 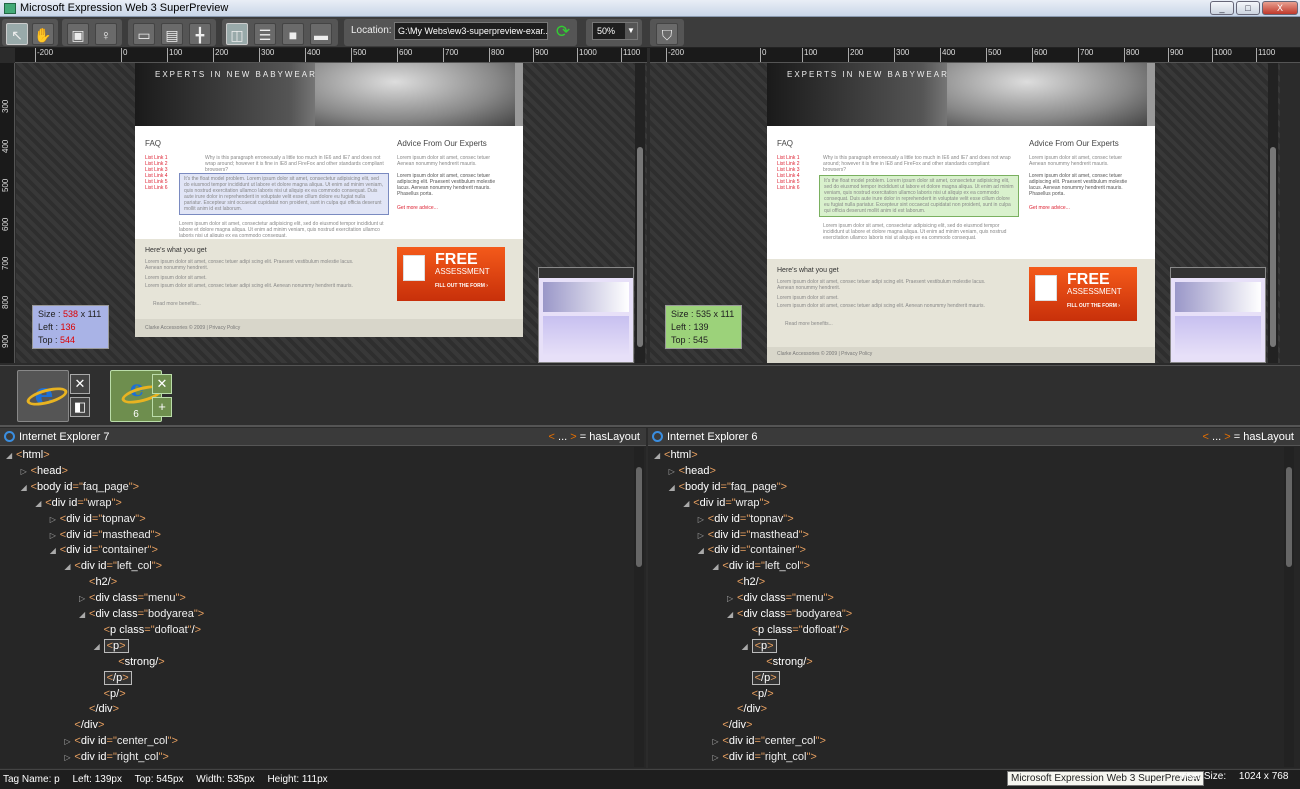 I want to click on dom-node: </p>, so click(x=761, y=678).